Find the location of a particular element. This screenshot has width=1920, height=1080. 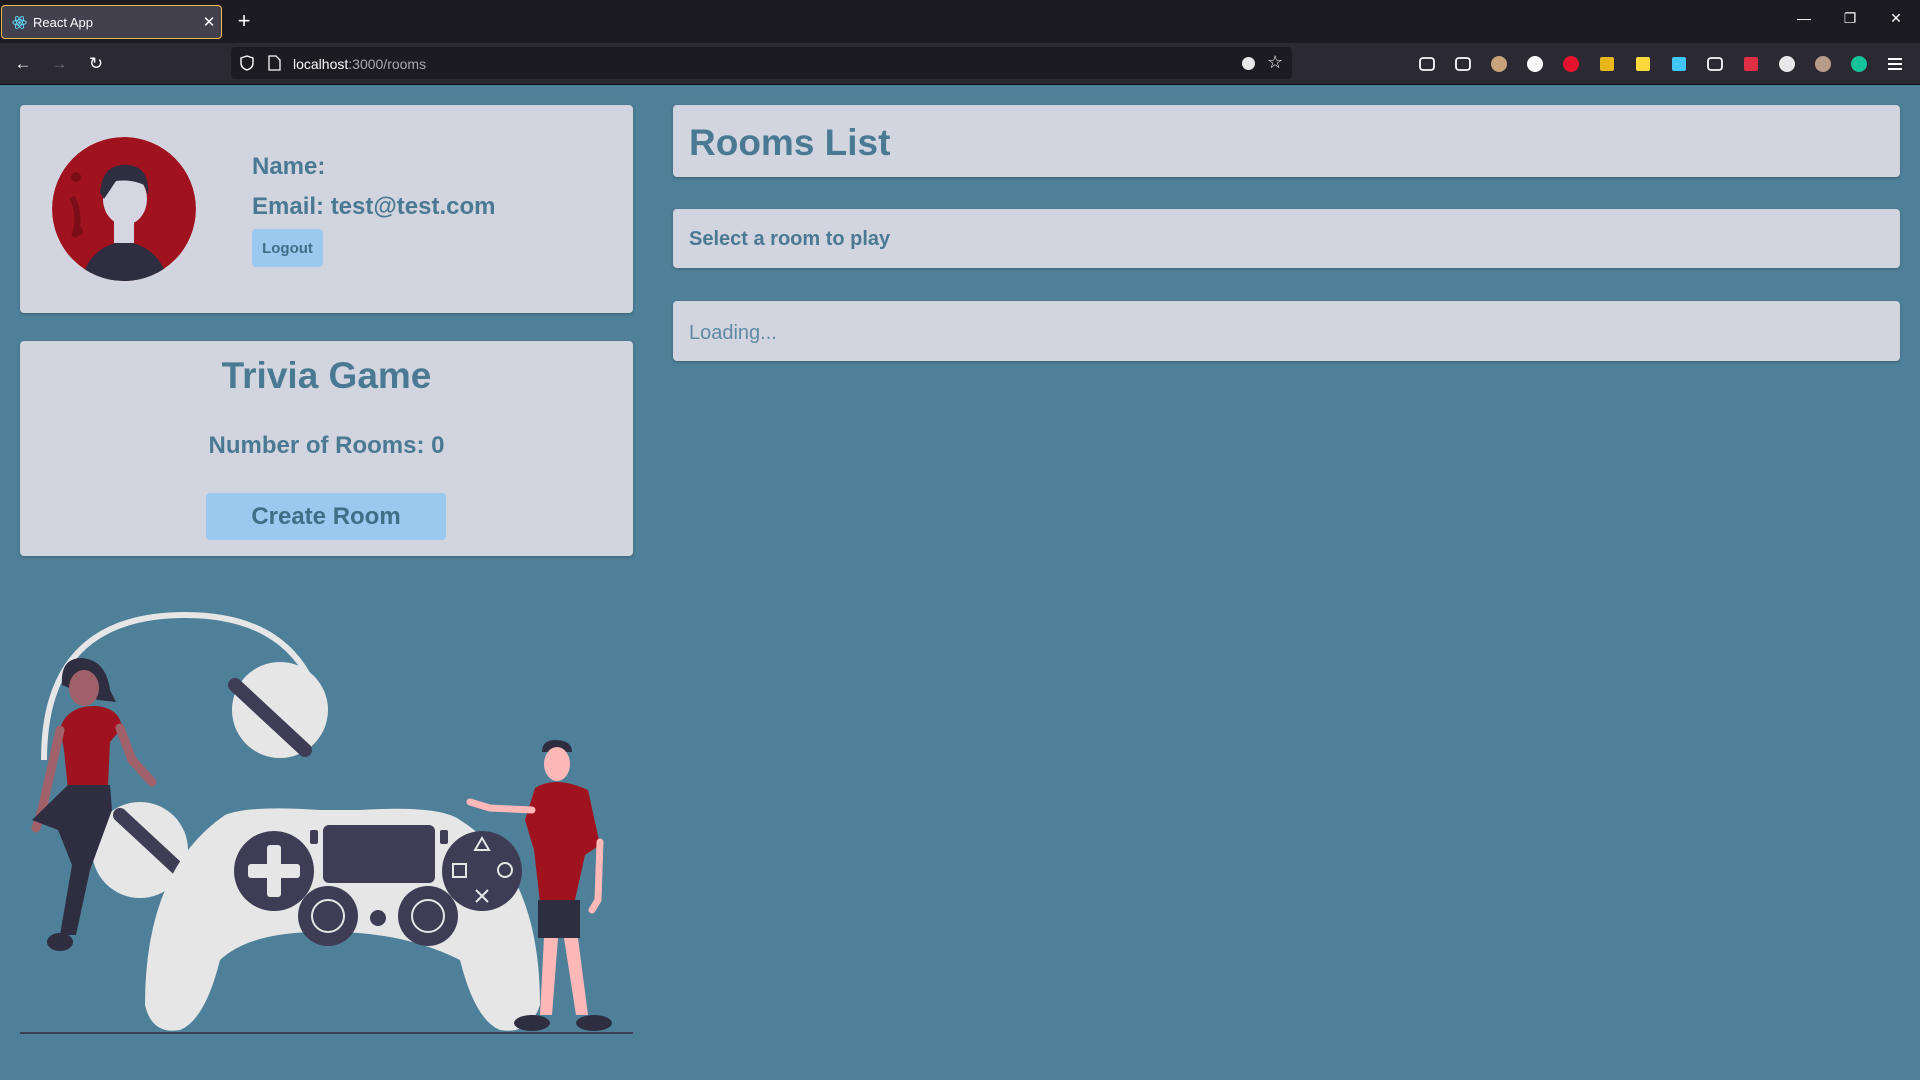

avatar is located at coordinates (124, 209).